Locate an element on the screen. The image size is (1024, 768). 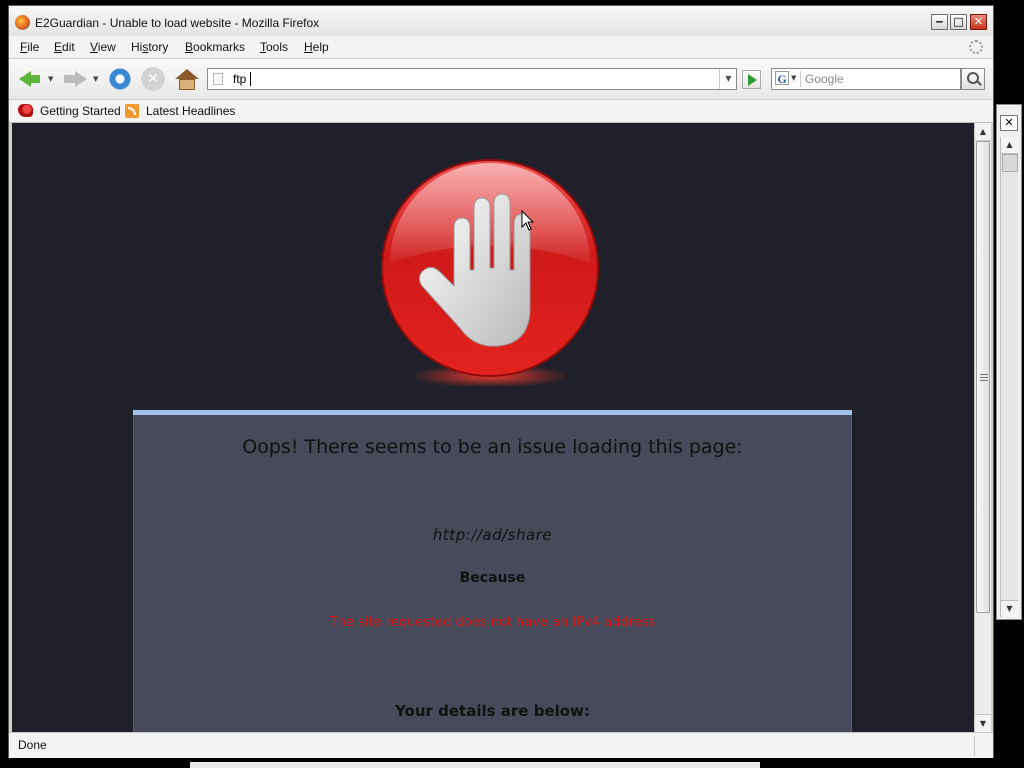
menu-edit: Edit is located at coordinates (64, 47).